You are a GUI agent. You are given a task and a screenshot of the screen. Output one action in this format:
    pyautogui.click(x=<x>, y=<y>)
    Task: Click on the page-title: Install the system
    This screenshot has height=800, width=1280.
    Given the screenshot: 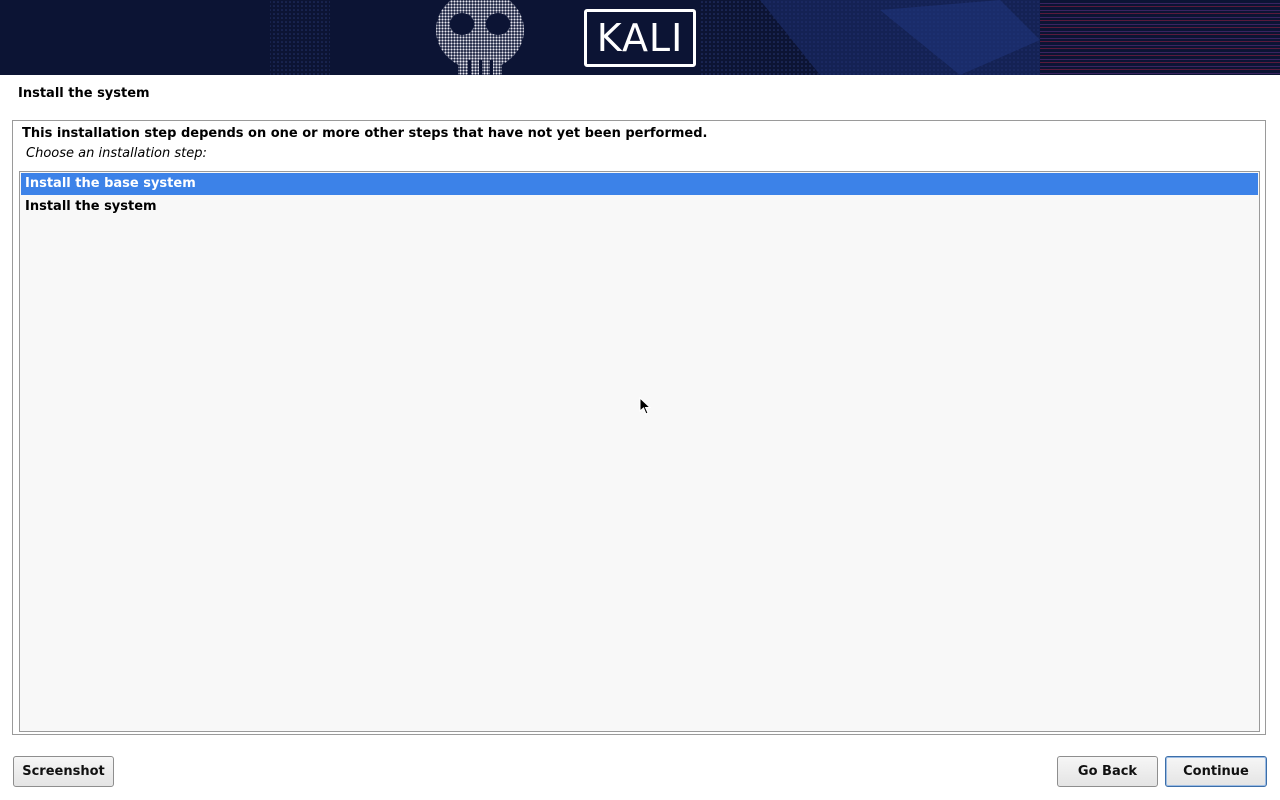 What is the action you would take?
    pyautogui.click(x=84, y=93)
    